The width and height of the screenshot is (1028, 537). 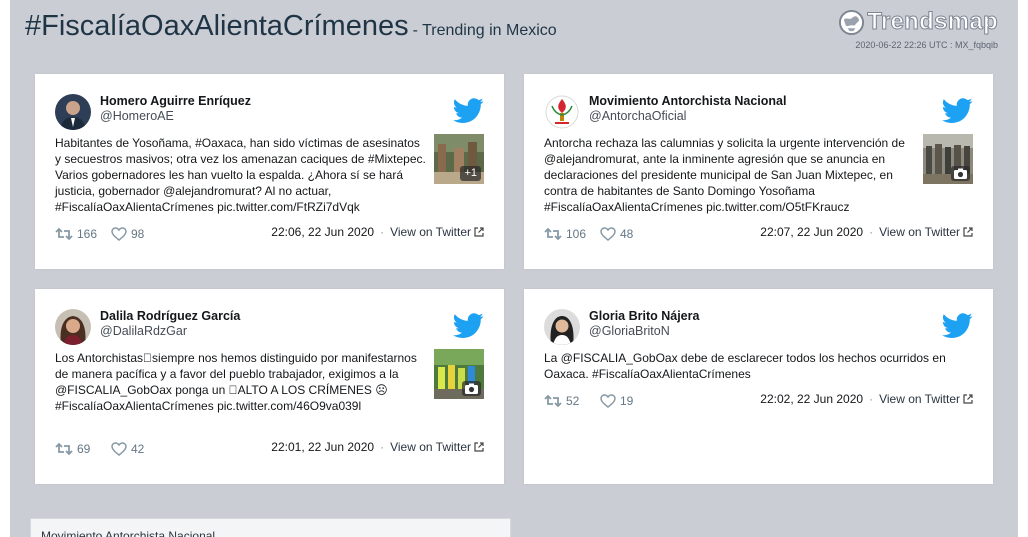 I want to click on retweet-button: 166, so click(x=77, y=234).